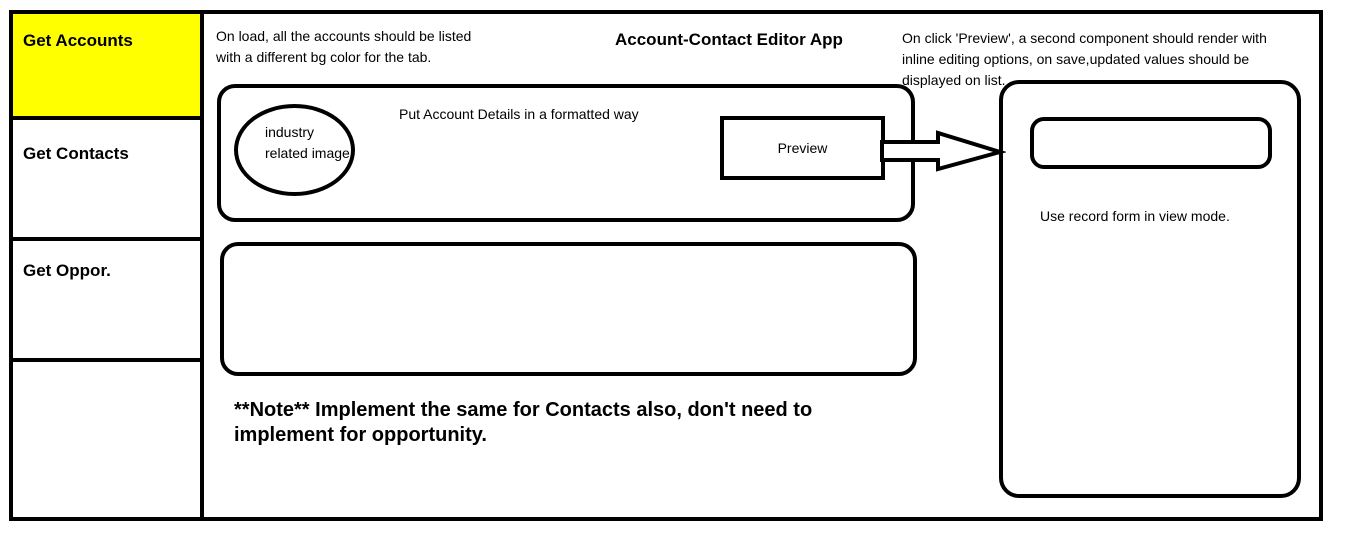  Describe the element at coordinates (943, 151) in the screenshot. I see `arrow-right-icon` at that location.